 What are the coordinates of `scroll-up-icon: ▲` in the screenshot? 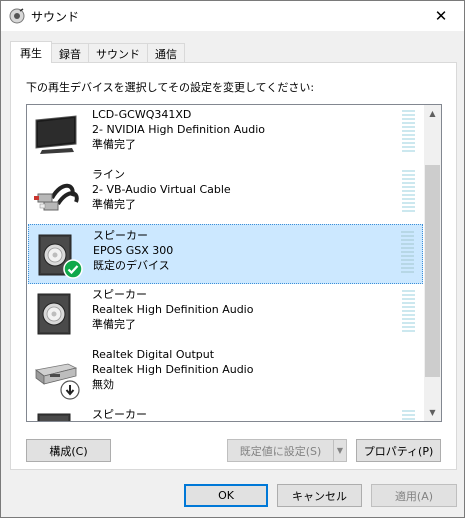 It's located at (432, 113).